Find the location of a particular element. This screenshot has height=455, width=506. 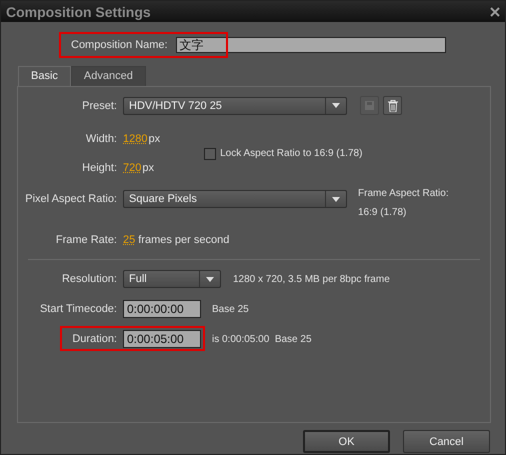

window-title: Composition Settings is located at coordinates (78, 12).